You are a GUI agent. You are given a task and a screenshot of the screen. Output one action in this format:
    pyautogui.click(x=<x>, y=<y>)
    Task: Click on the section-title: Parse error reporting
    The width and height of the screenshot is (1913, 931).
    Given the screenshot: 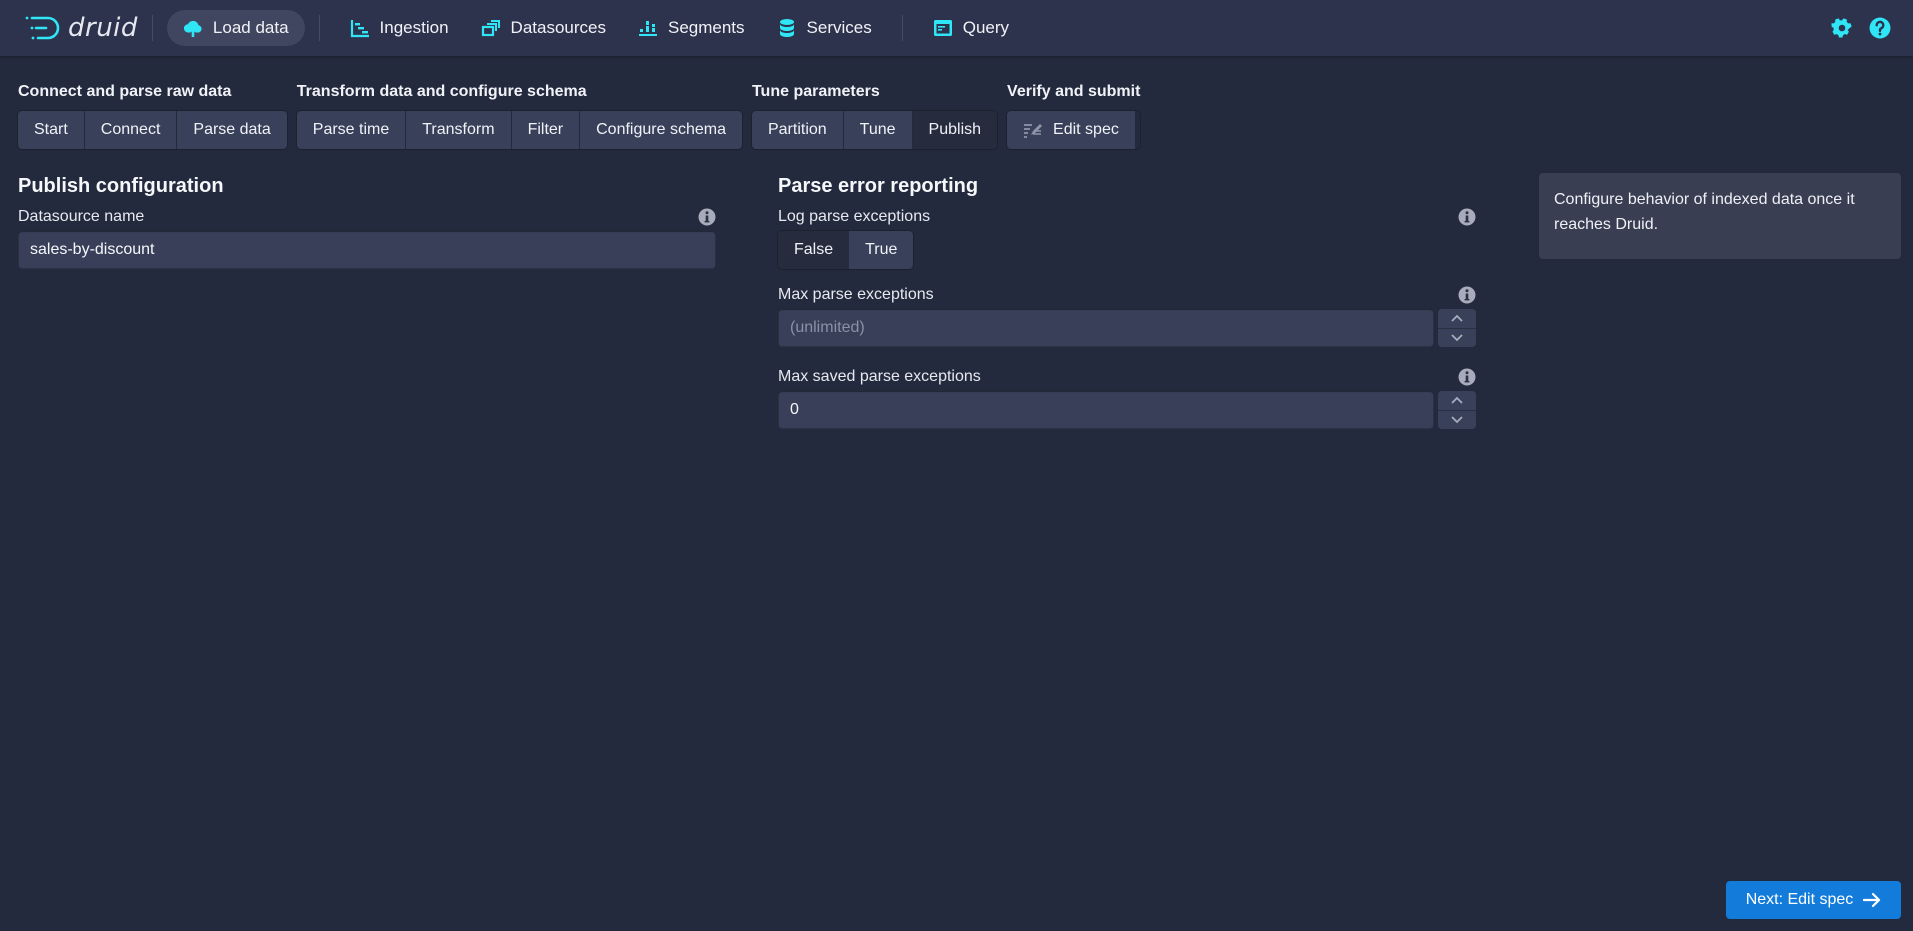 What is the action you would take?
    pyautogui.click(x=878, y=186)
    